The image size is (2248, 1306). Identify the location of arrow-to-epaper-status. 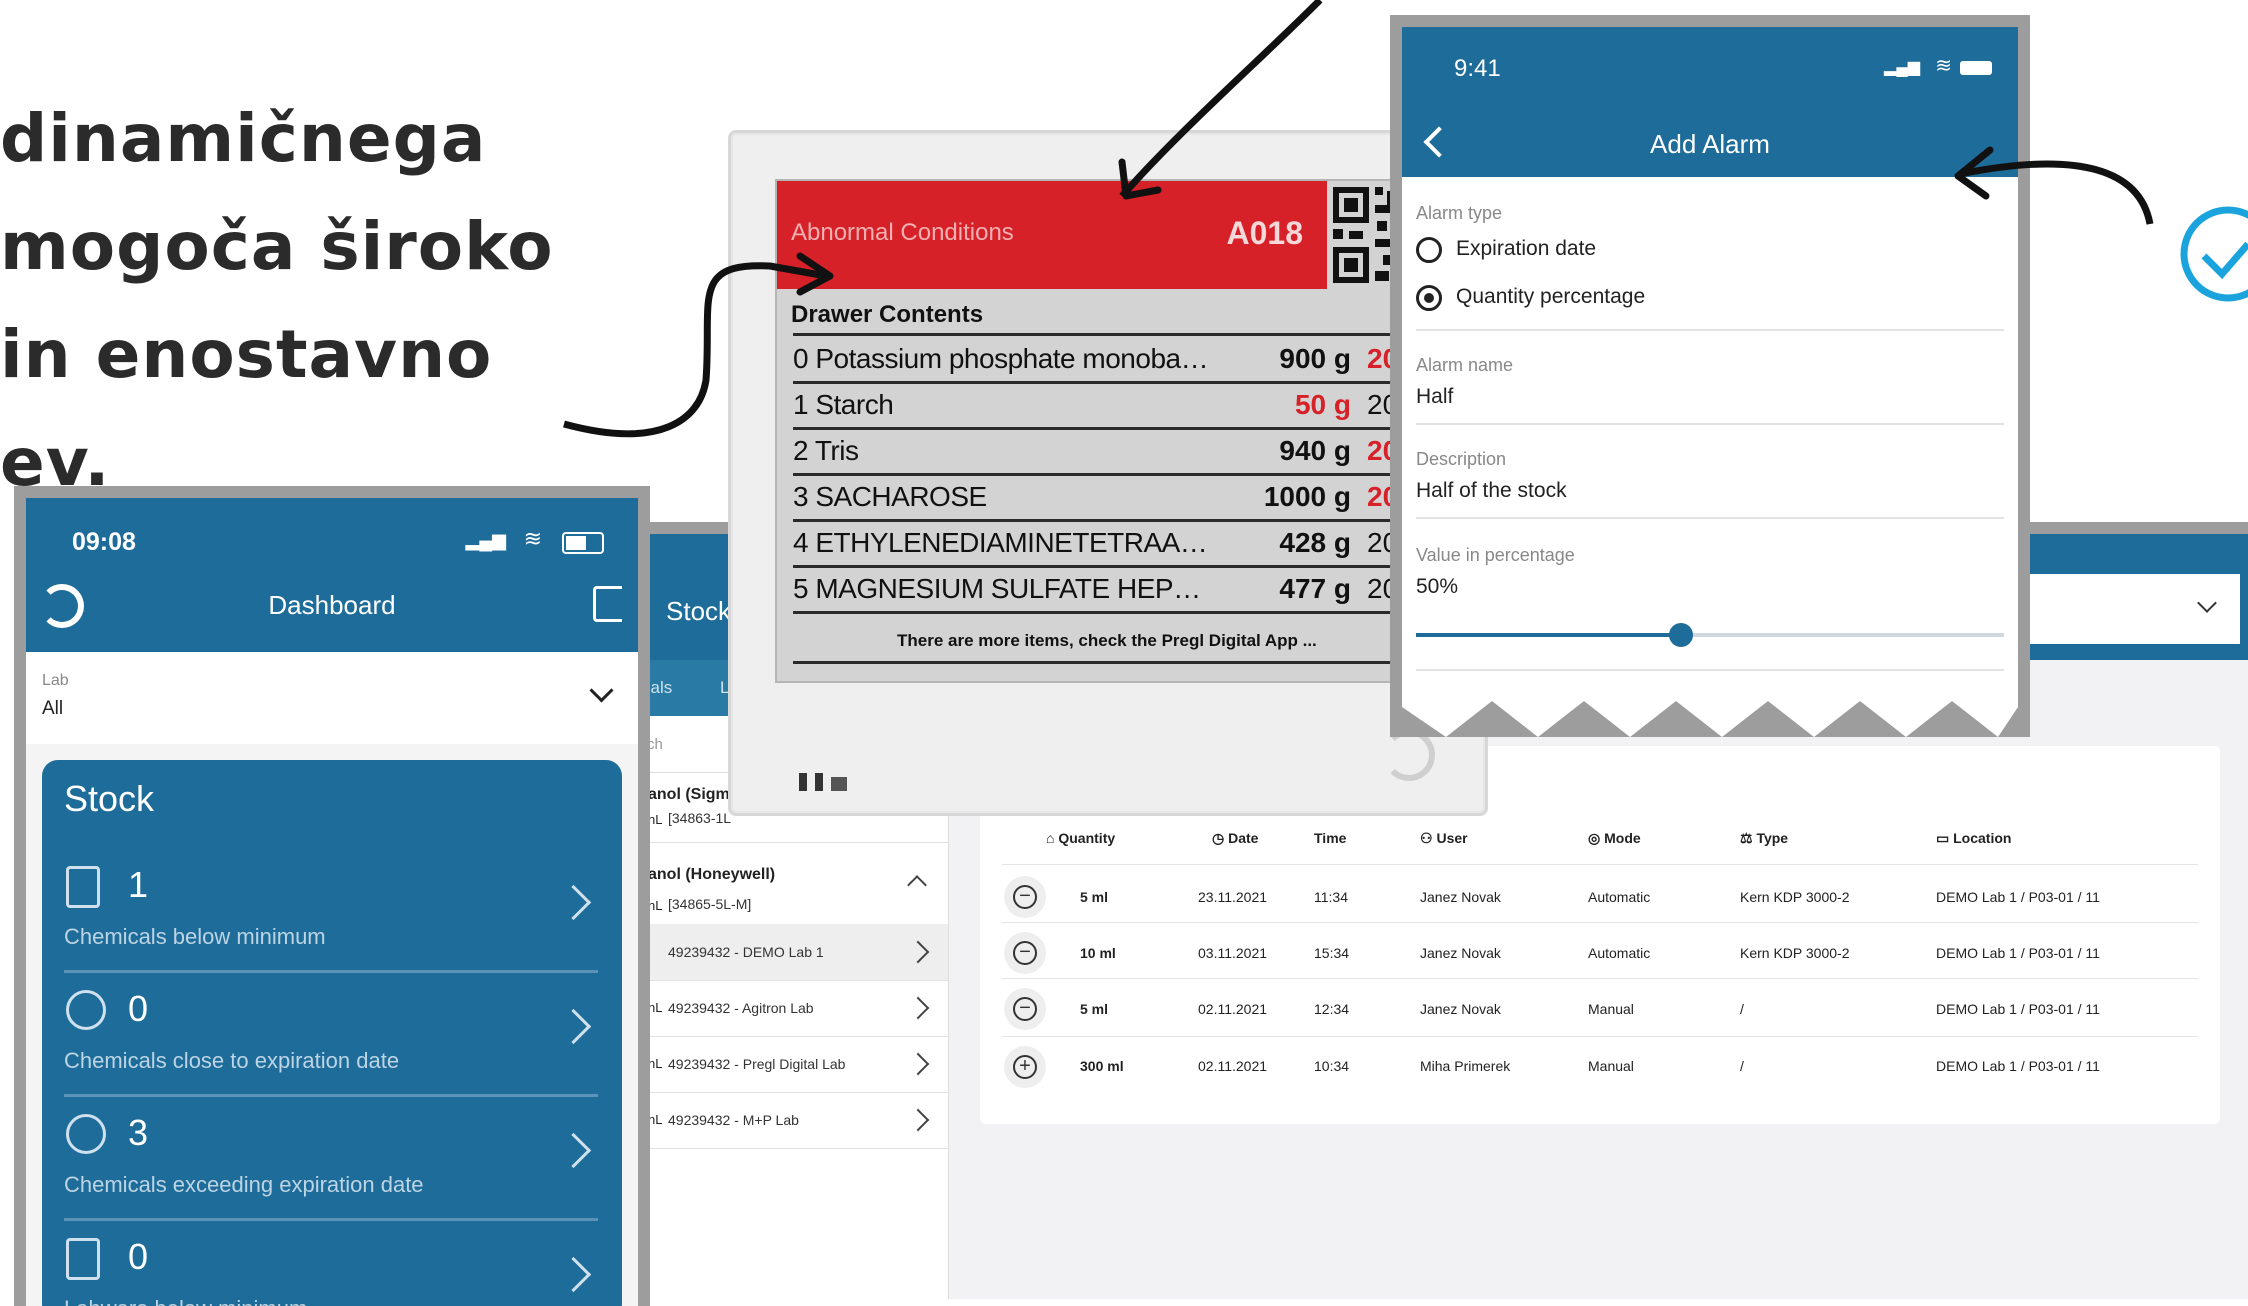
(1221, 99).